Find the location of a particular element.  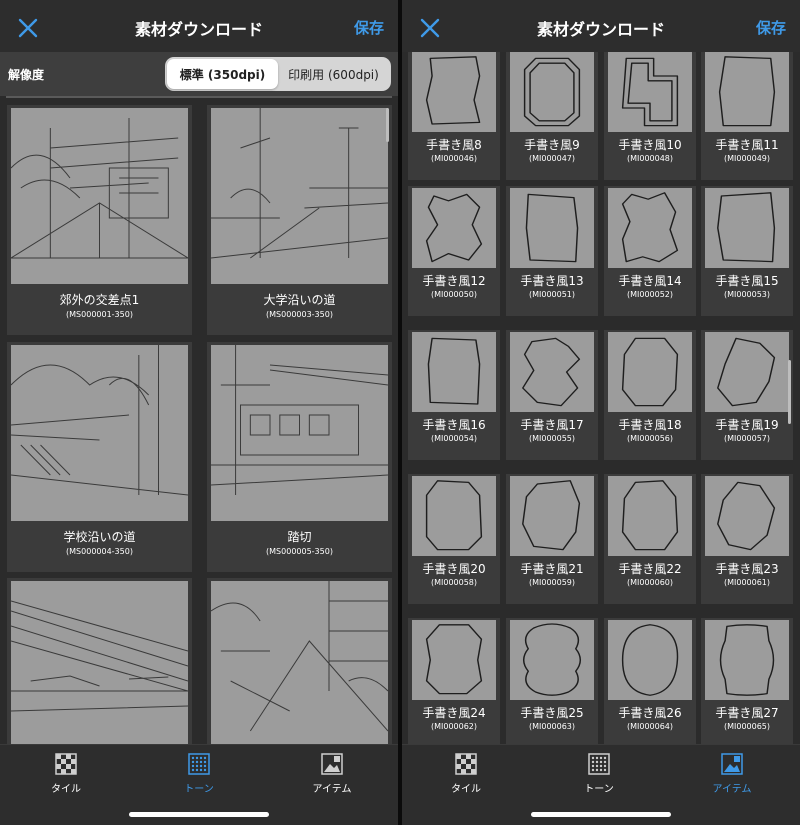

item-card: 手書き風14 (MI000052) is located at coordinates (650, 251).